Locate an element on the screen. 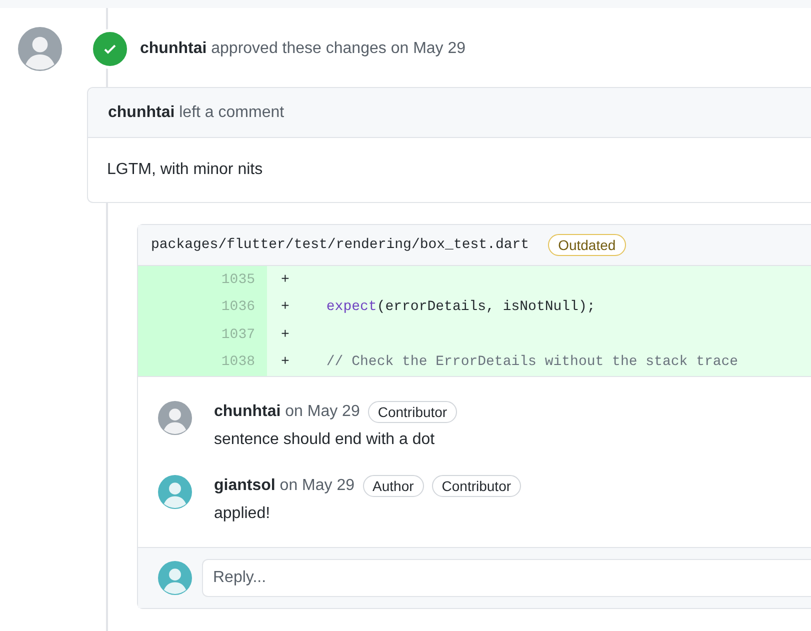 This screenshot has width=811, height=631. comment-header: chunhtai left a comment is located at coordinates (196, 113).